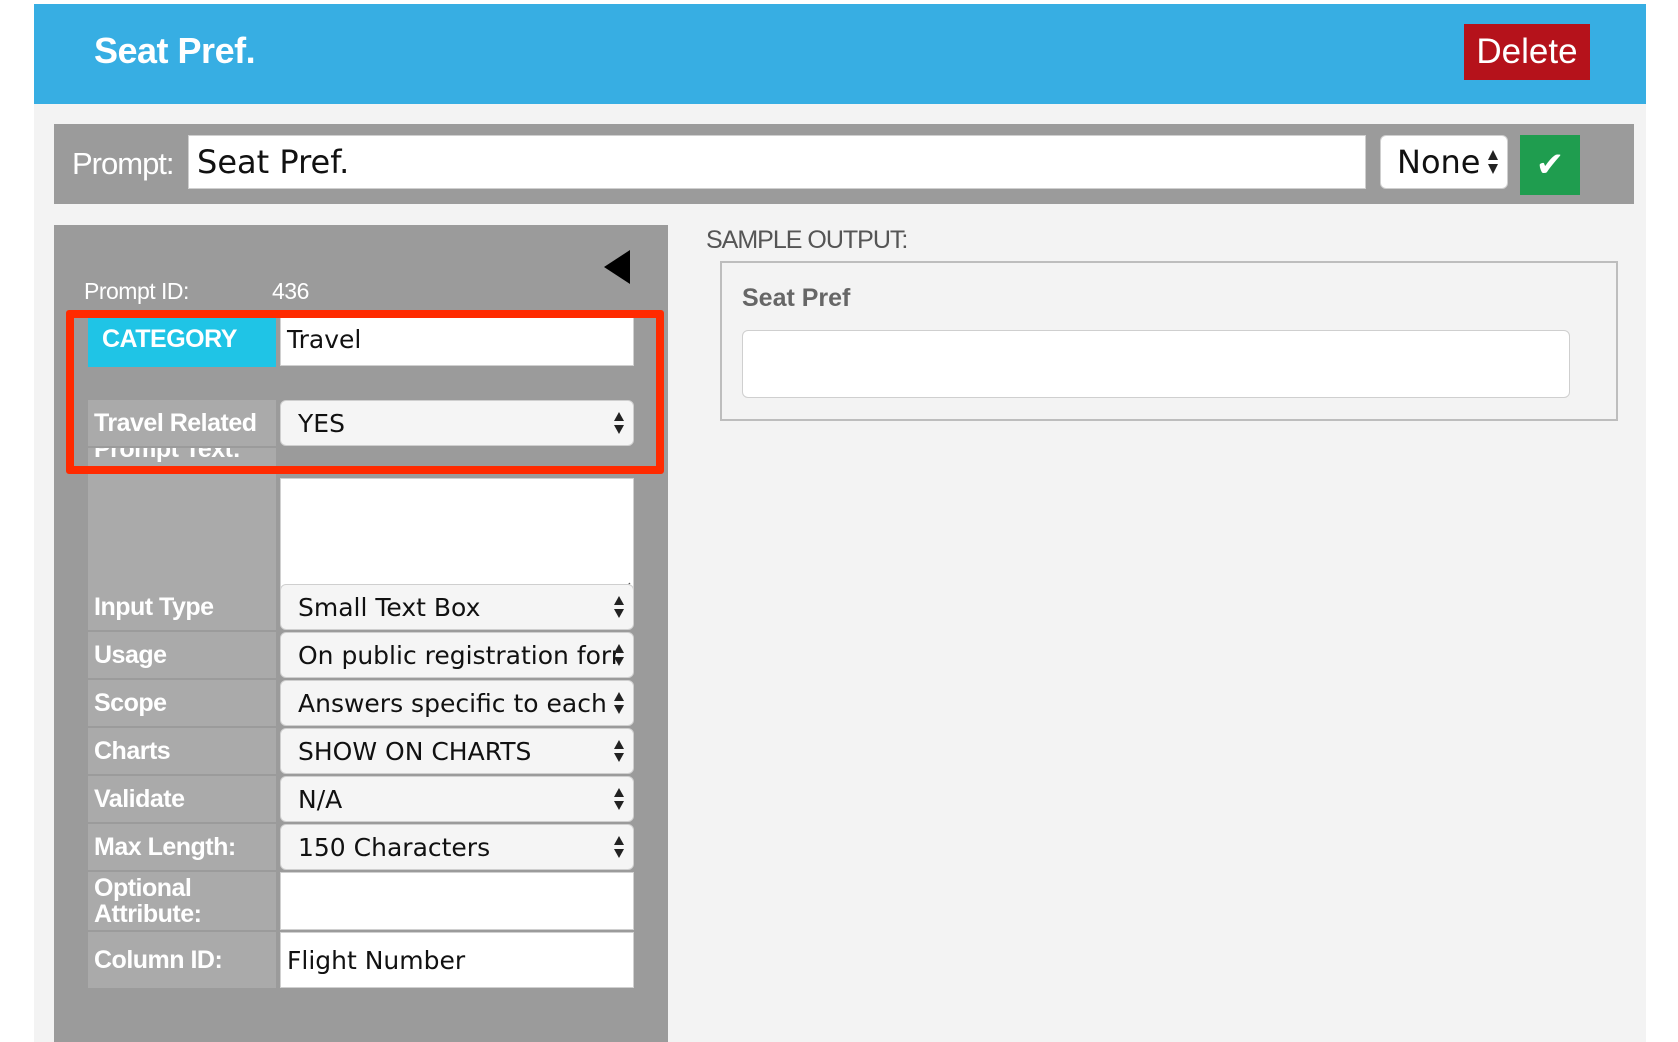  I want to click on input-type-label: Input Type, so click(182, 607).